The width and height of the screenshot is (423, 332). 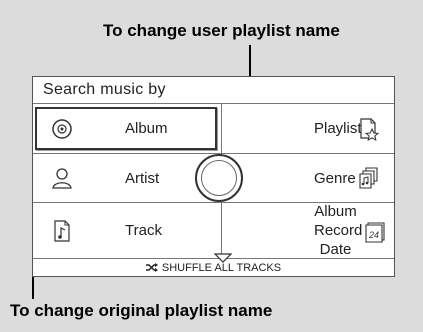 I want to click on menu-item-label: Artist, so click(x=142, y=178).